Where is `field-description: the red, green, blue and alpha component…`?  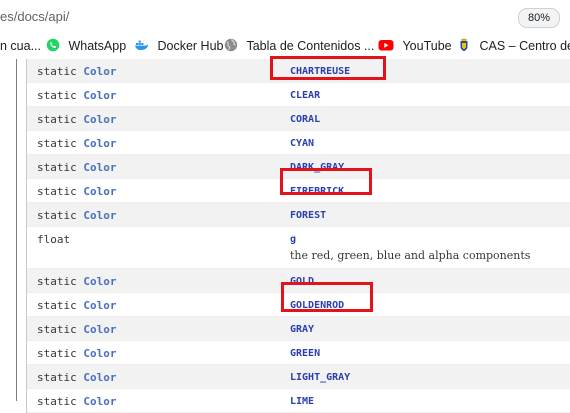
field-description: the red, green, blue and alpha component… is located at coordinates (410, 255).